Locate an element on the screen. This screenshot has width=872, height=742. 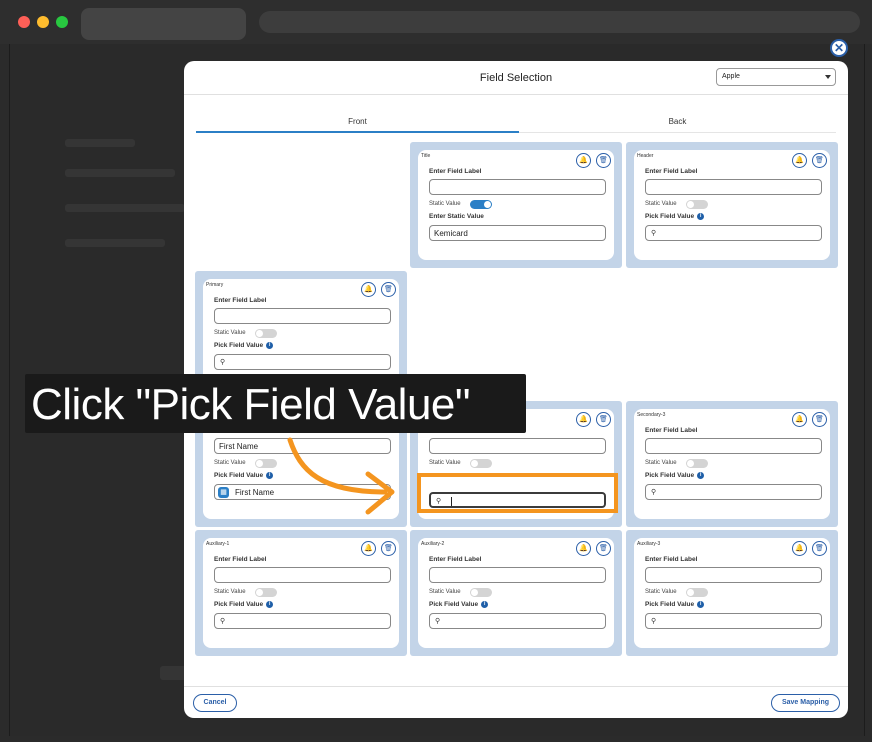
save-mapping-button: Save Mapping is located at coordinates (805, 703).